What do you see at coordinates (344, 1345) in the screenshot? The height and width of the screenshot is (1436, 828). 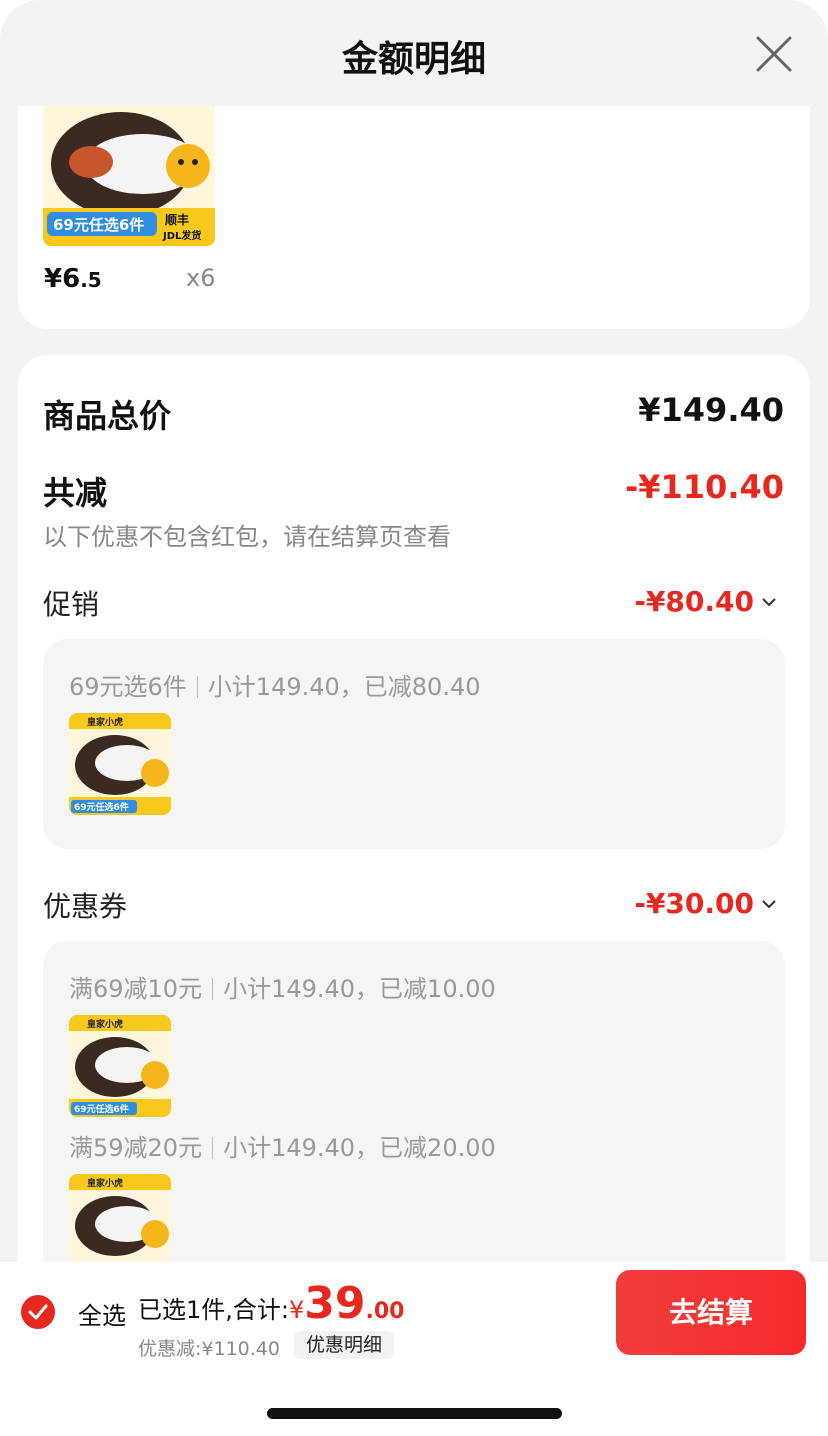 I see `discount-detail-button: 优惠明细` at bounding box center [344, 1345].